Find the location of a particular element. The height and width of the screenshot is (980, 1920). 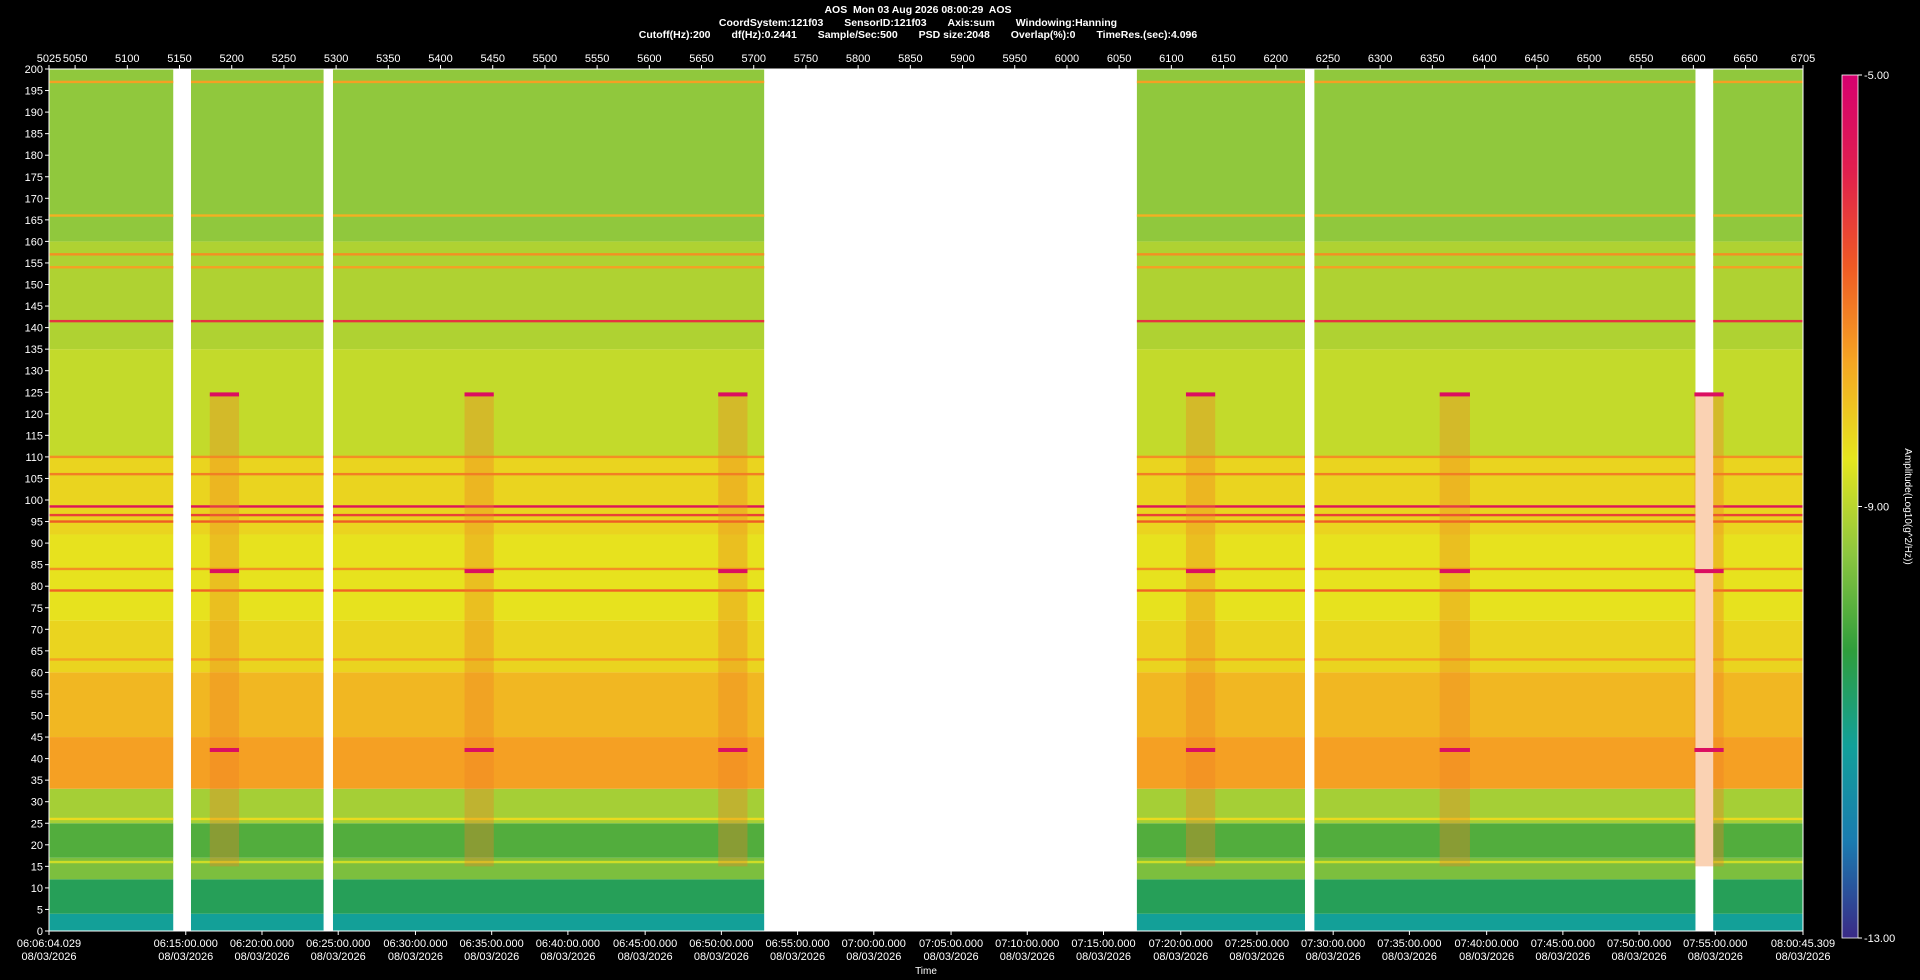

event-broadband is located at coordinates (733, 630).